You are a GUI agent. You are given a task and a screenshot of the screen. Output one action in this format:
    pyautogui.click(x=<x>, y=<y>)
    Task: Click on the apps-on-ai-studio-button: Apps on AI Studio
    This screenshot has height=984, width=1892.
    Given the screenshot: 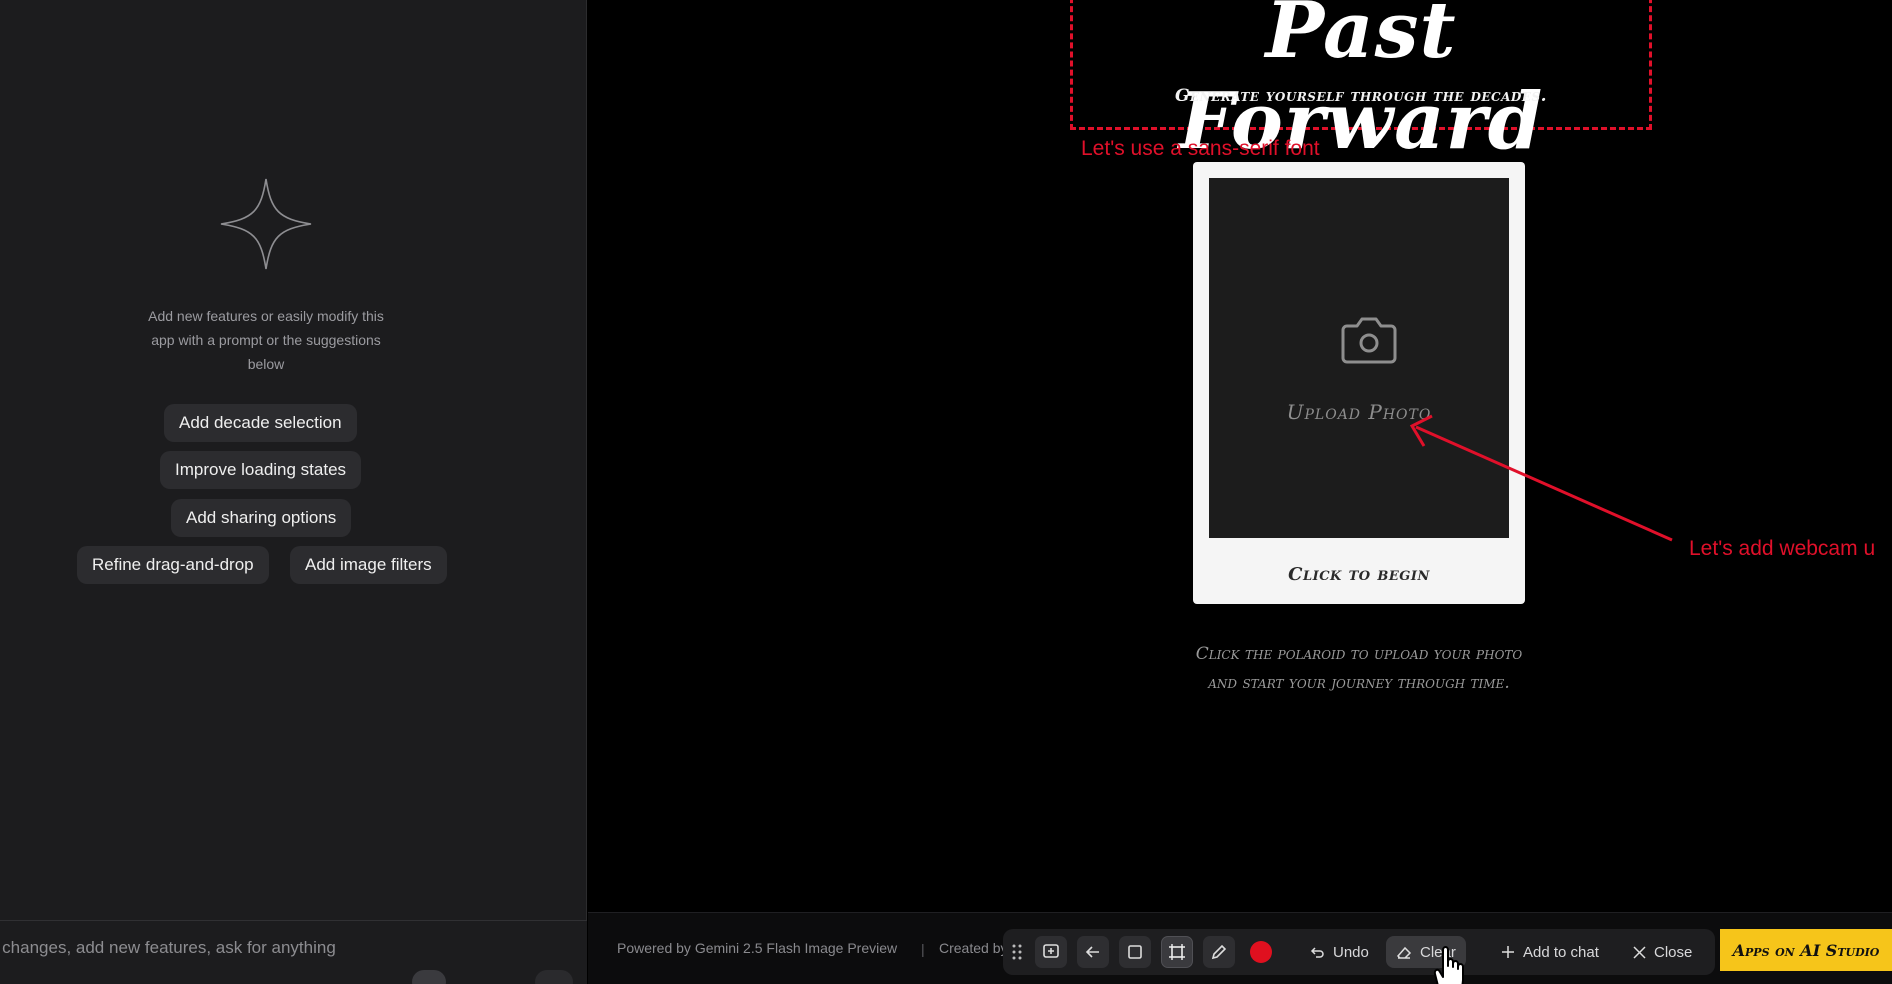 What is the action you would take?
    pyautogui.click(x=1806, y=950)
    